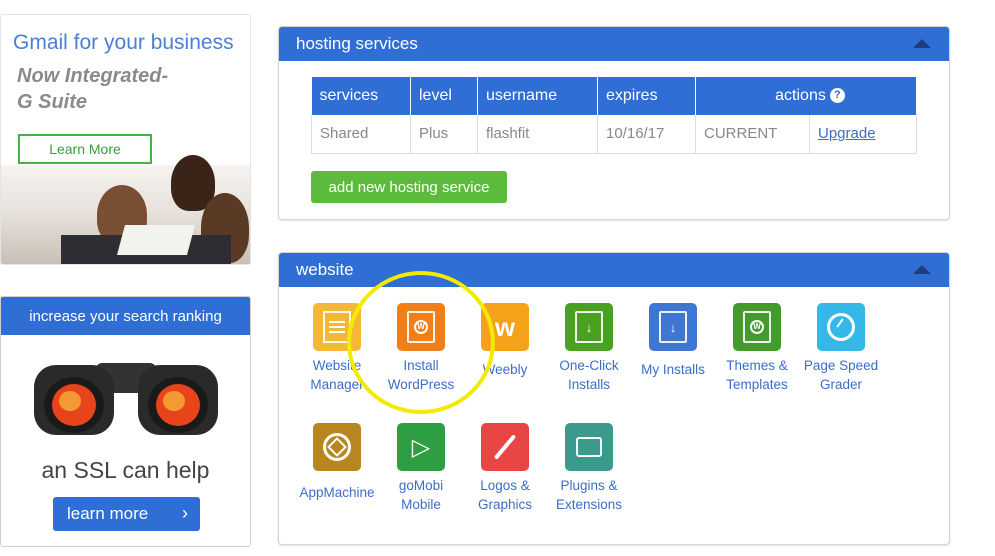  What do you see at coordinates (806, 96) in the screenshot?
I see `column-header-actions: actions?` at bounding box center [806, 96].